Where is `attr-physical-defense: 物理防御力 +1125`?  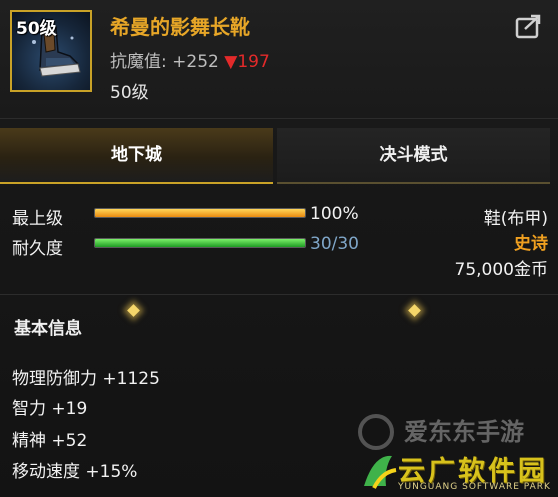 attr-physical-defense: 物理防御力 +1125 is located at coordinates (86, 379).